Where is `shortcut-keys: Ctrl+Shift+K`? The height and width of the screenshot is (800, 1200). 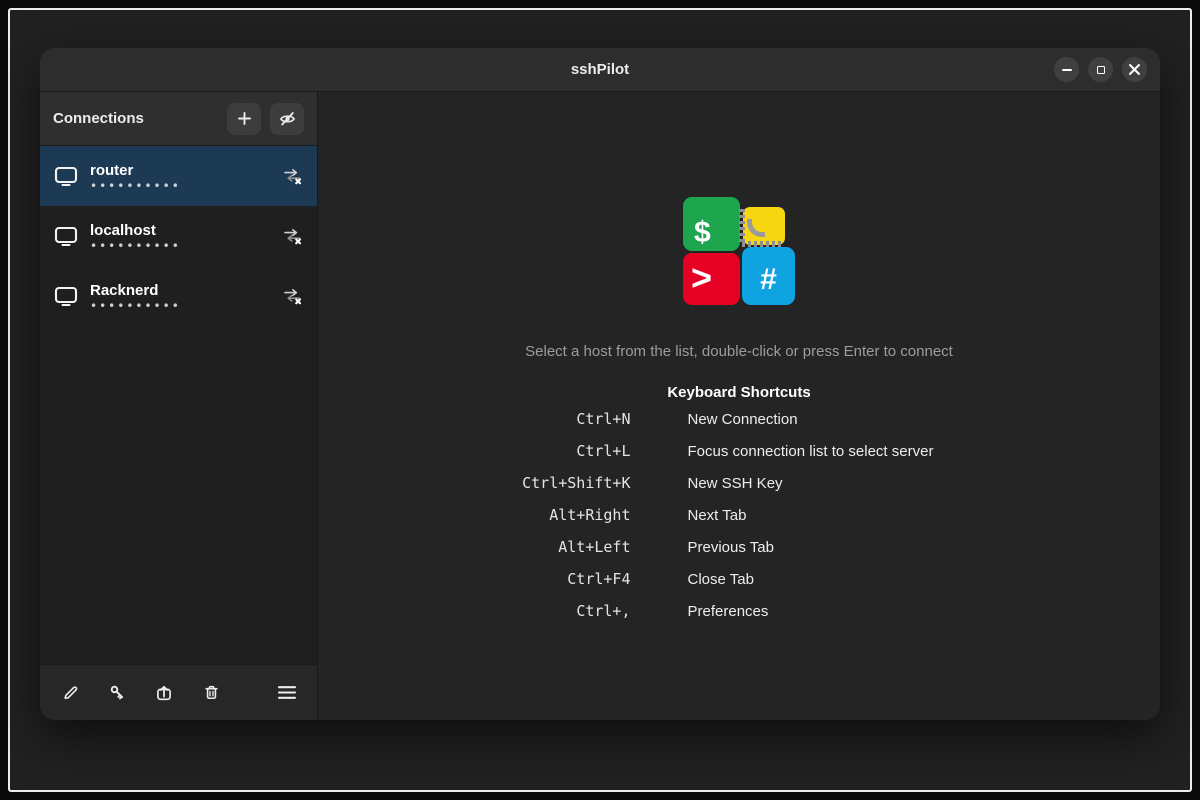
shortcut-keys: Ctrl+Shift+K is located at coordinates (576, 483).